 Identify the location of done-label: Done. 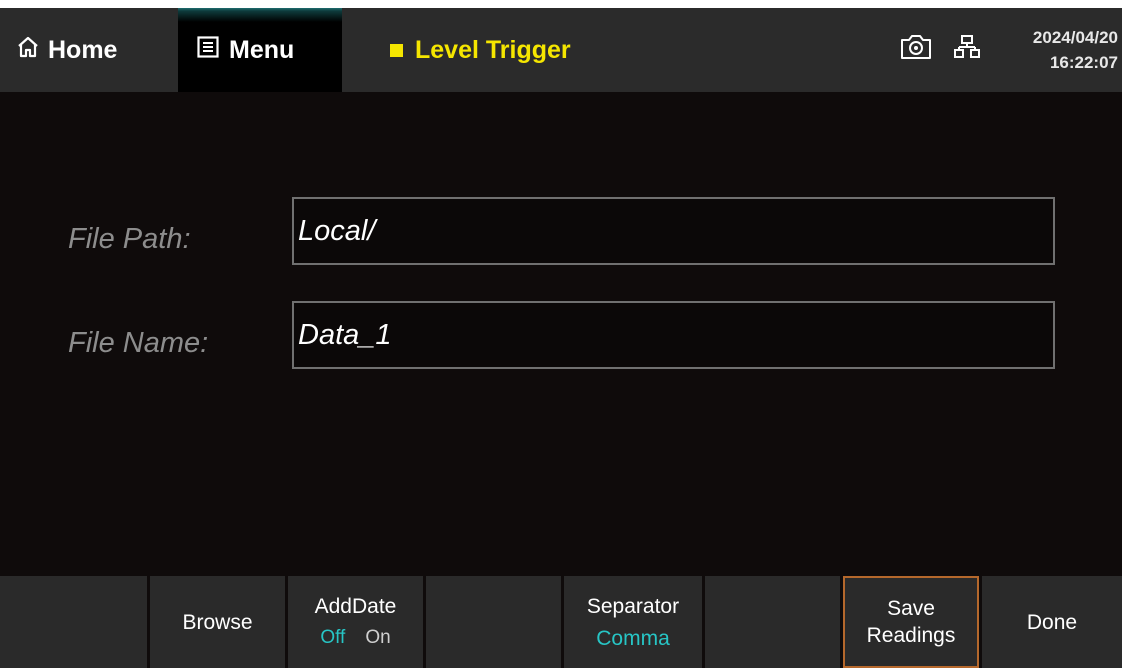
(1052, 622).